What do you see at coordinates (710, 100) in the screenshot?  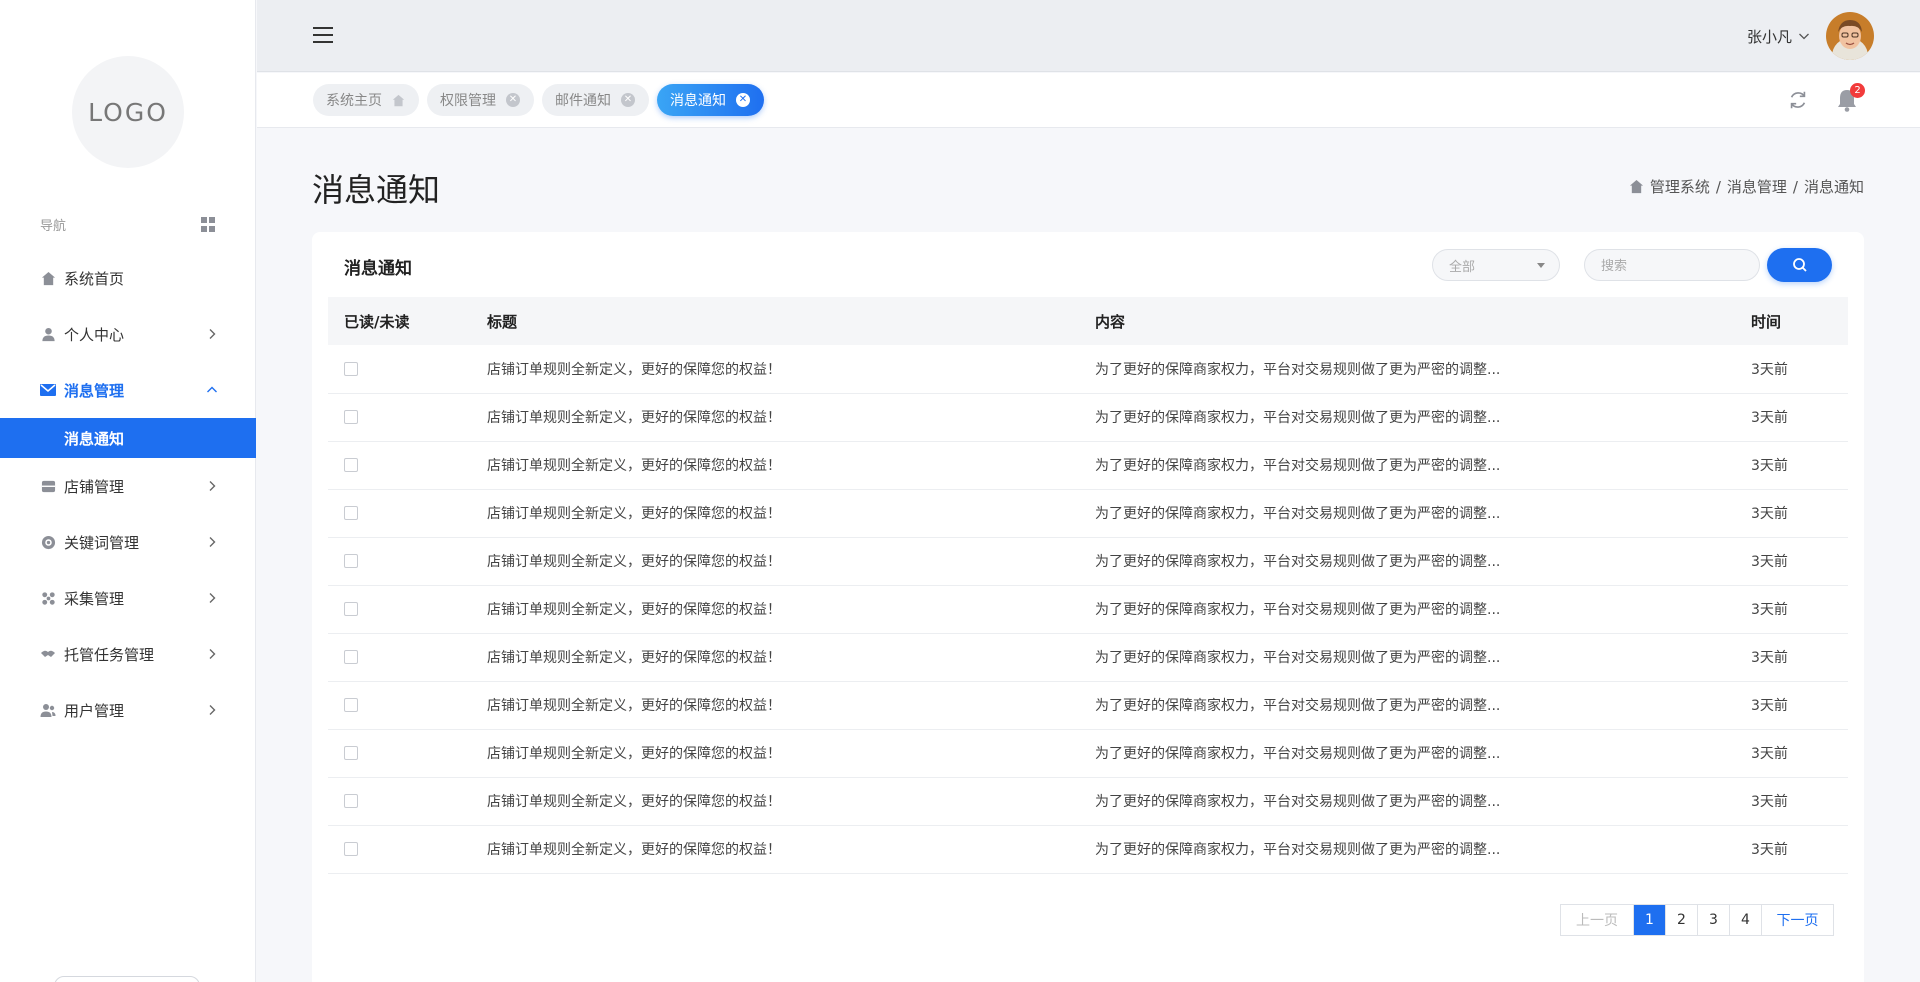 I see `tab-notifications: 消息通知 ✕` at bounding box center [710, 100].